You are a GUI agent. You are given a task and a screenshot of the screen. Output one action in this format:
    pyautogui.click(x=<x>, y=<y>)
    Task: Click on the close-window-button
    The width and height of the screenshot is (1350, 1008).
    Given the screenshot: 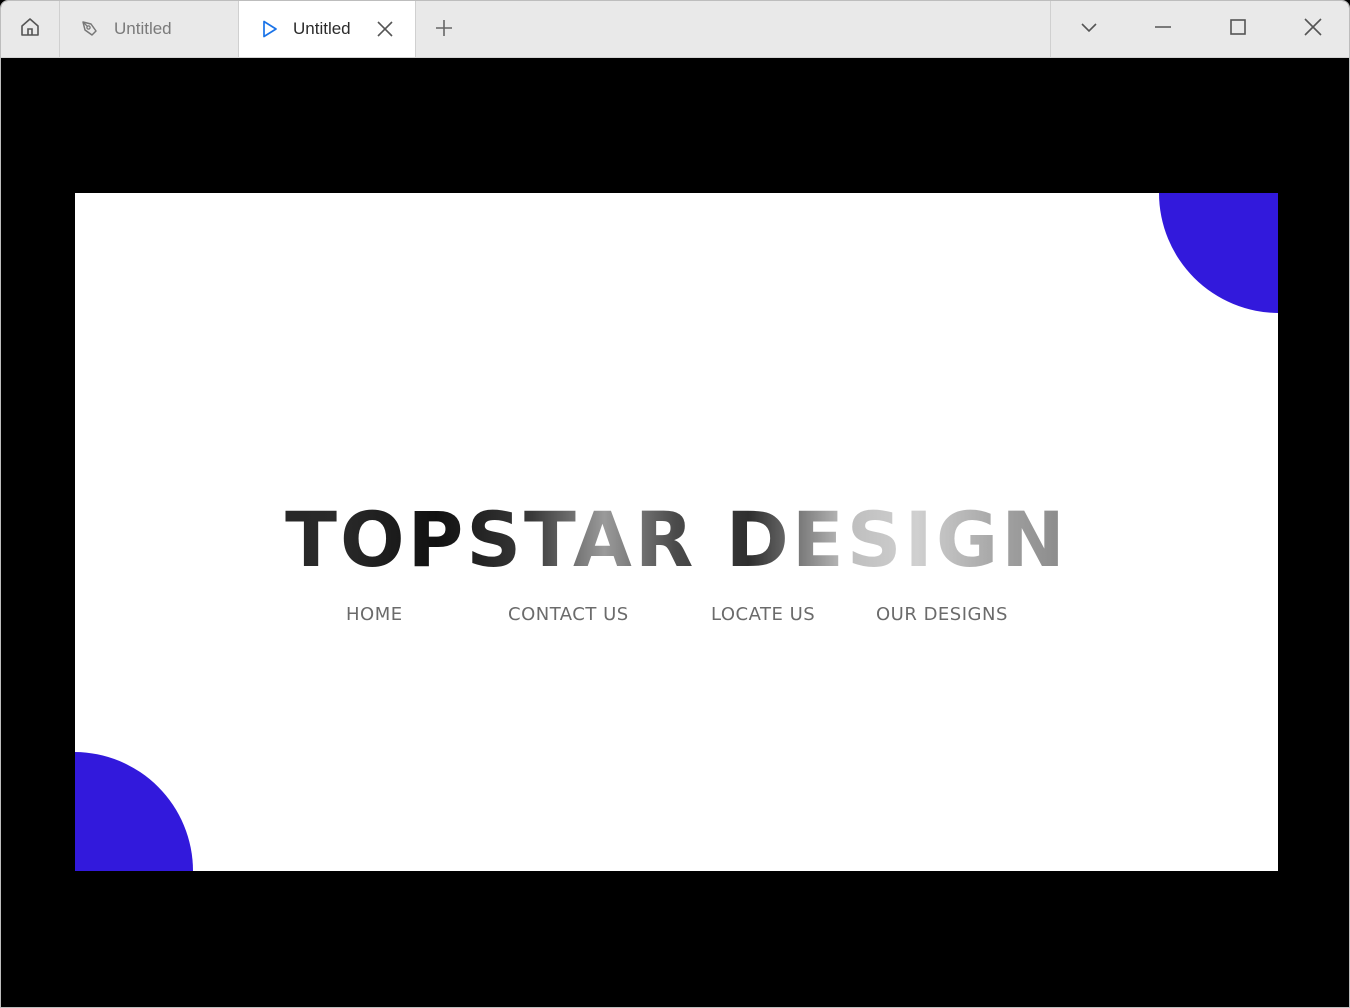 What is the action you would take?
    pyautogui.click(x=1313, y=29)
    